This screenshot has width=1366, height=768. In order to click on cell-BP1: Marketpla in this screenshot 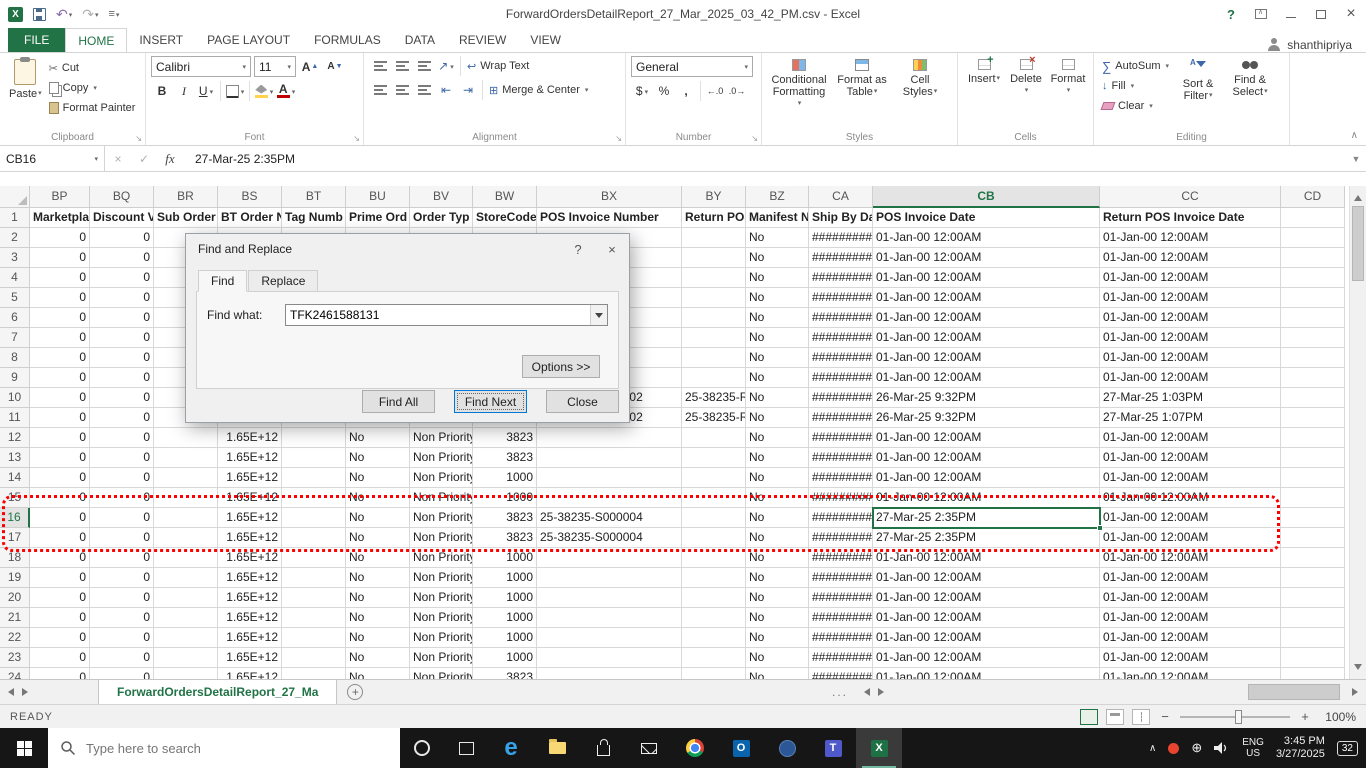, I will do `click(60, 218)`.